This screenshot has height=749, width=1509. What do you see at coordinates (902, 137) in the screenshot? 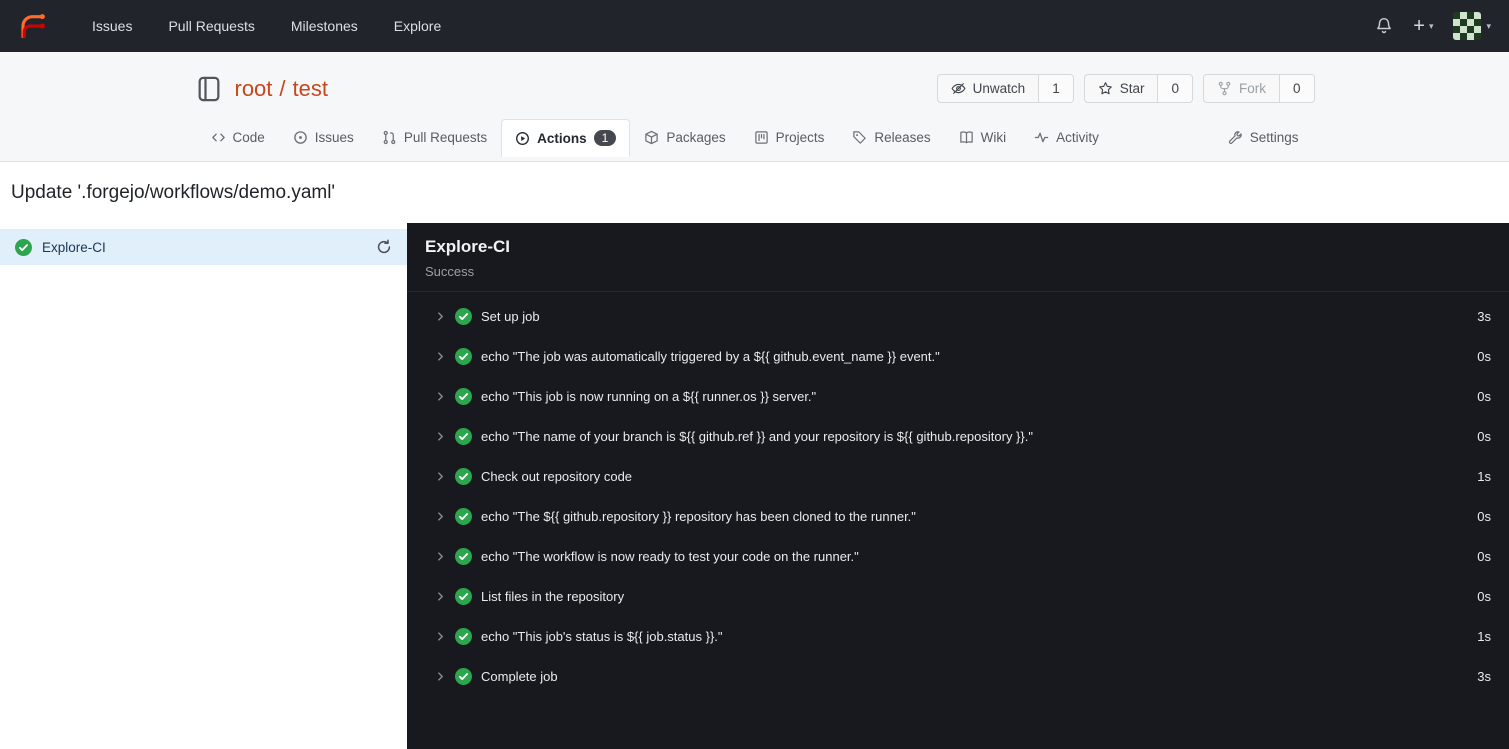
I see `tab-label: Releases` at bounding box center [902, 137].